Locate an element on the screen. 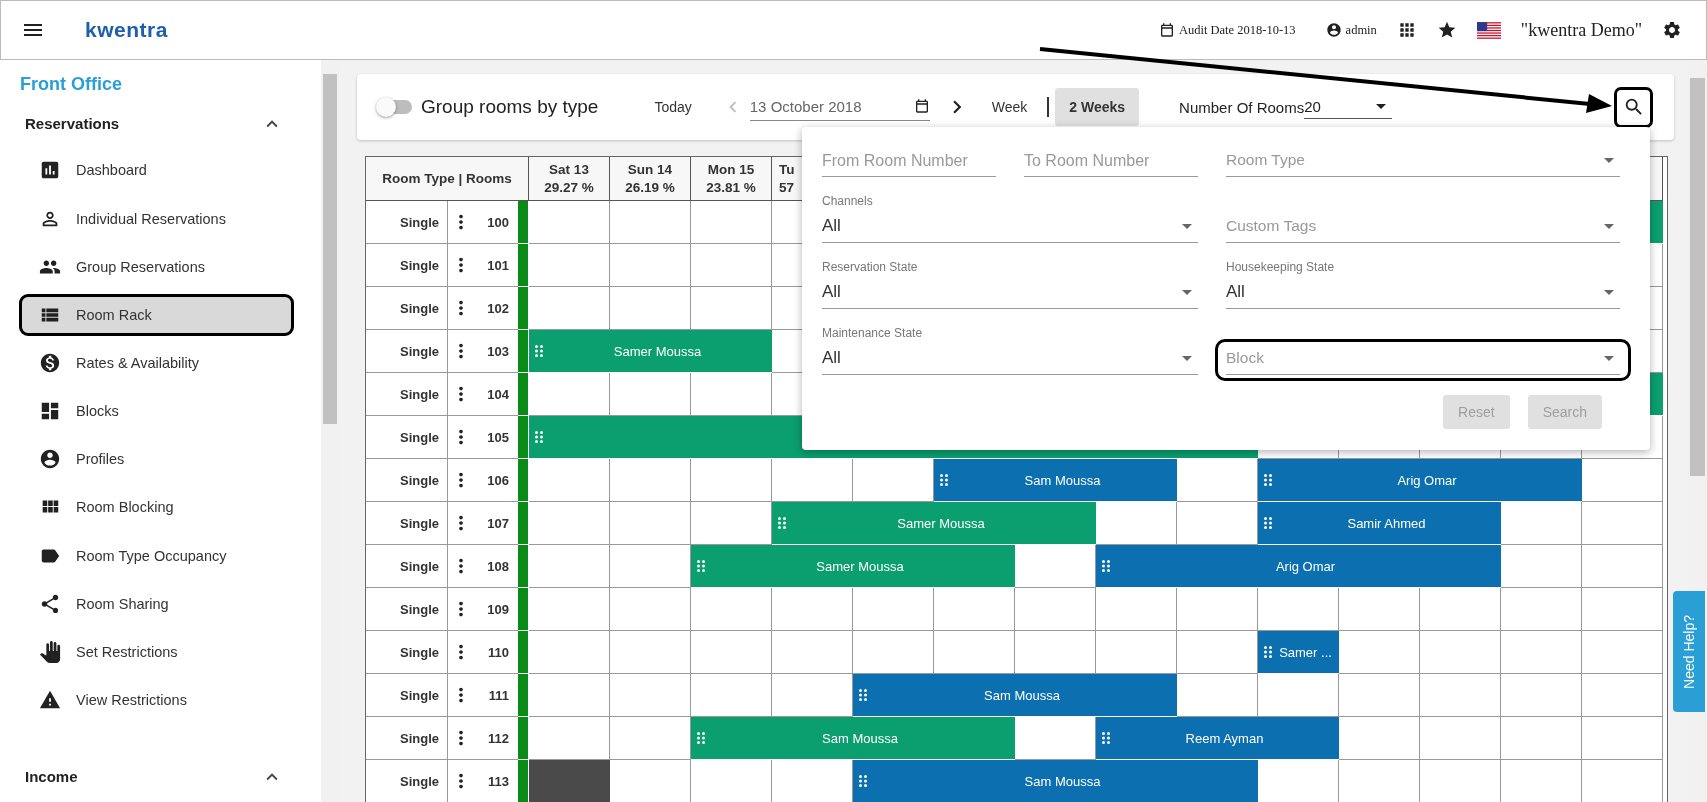 The height and width of the screenshot is (802, 1707). view-tab: 2 Weeks is located at coordinates (1097, 107).